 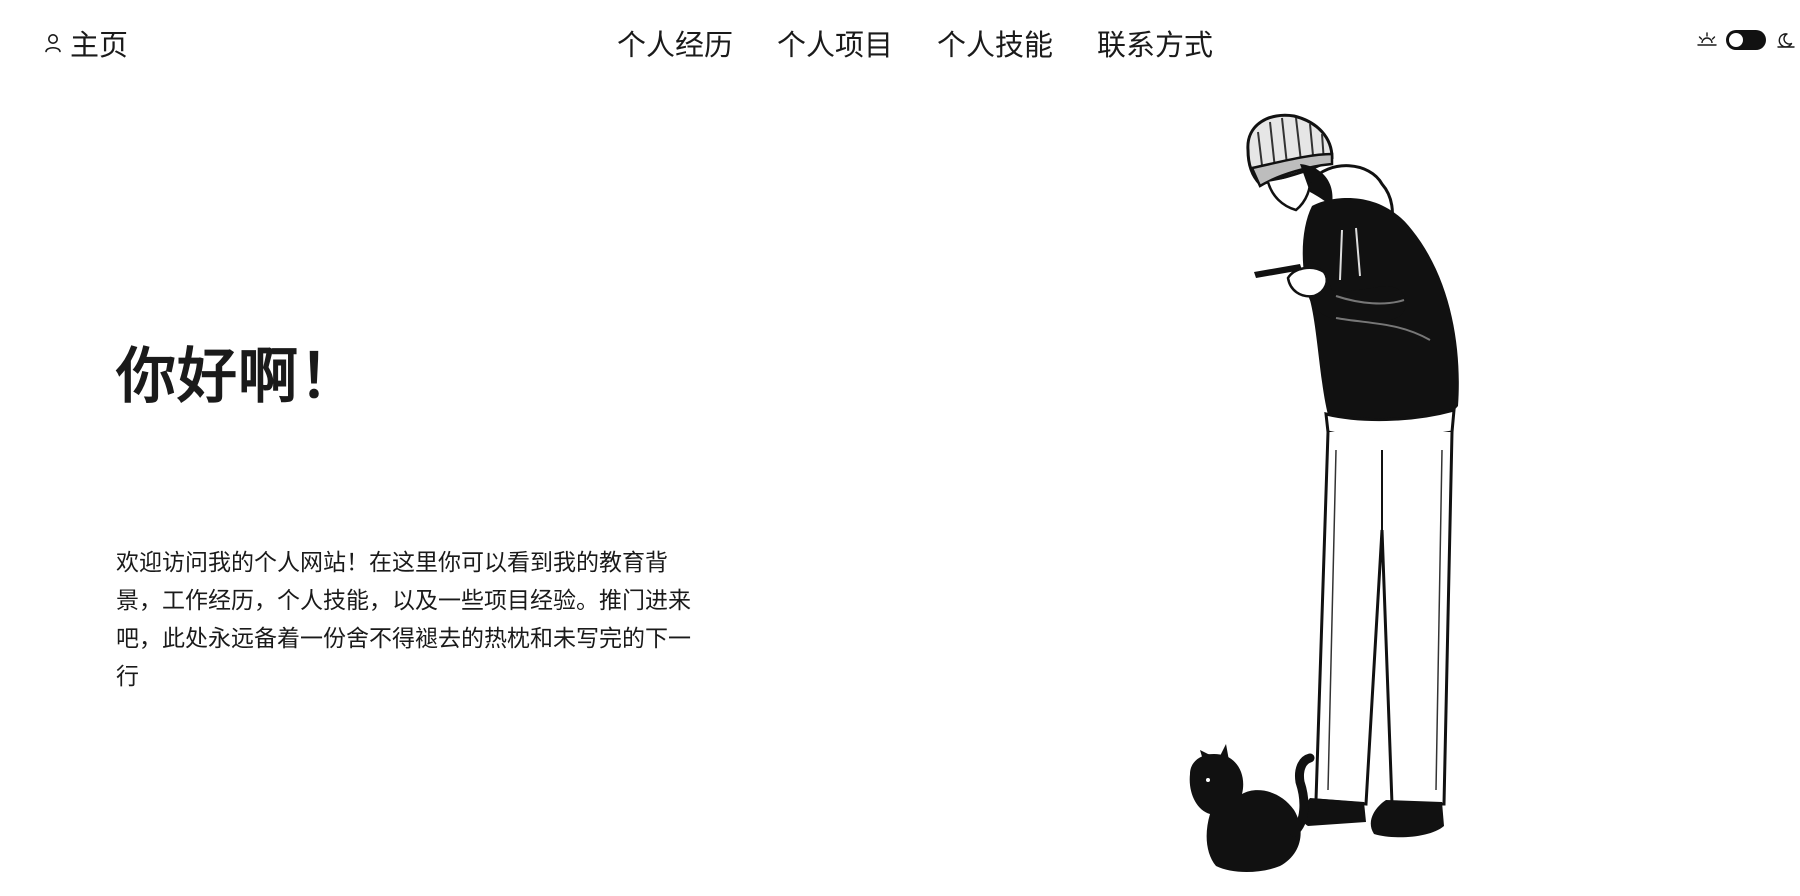 I want to click on home-label: 主页, so click(x=99, y=45).